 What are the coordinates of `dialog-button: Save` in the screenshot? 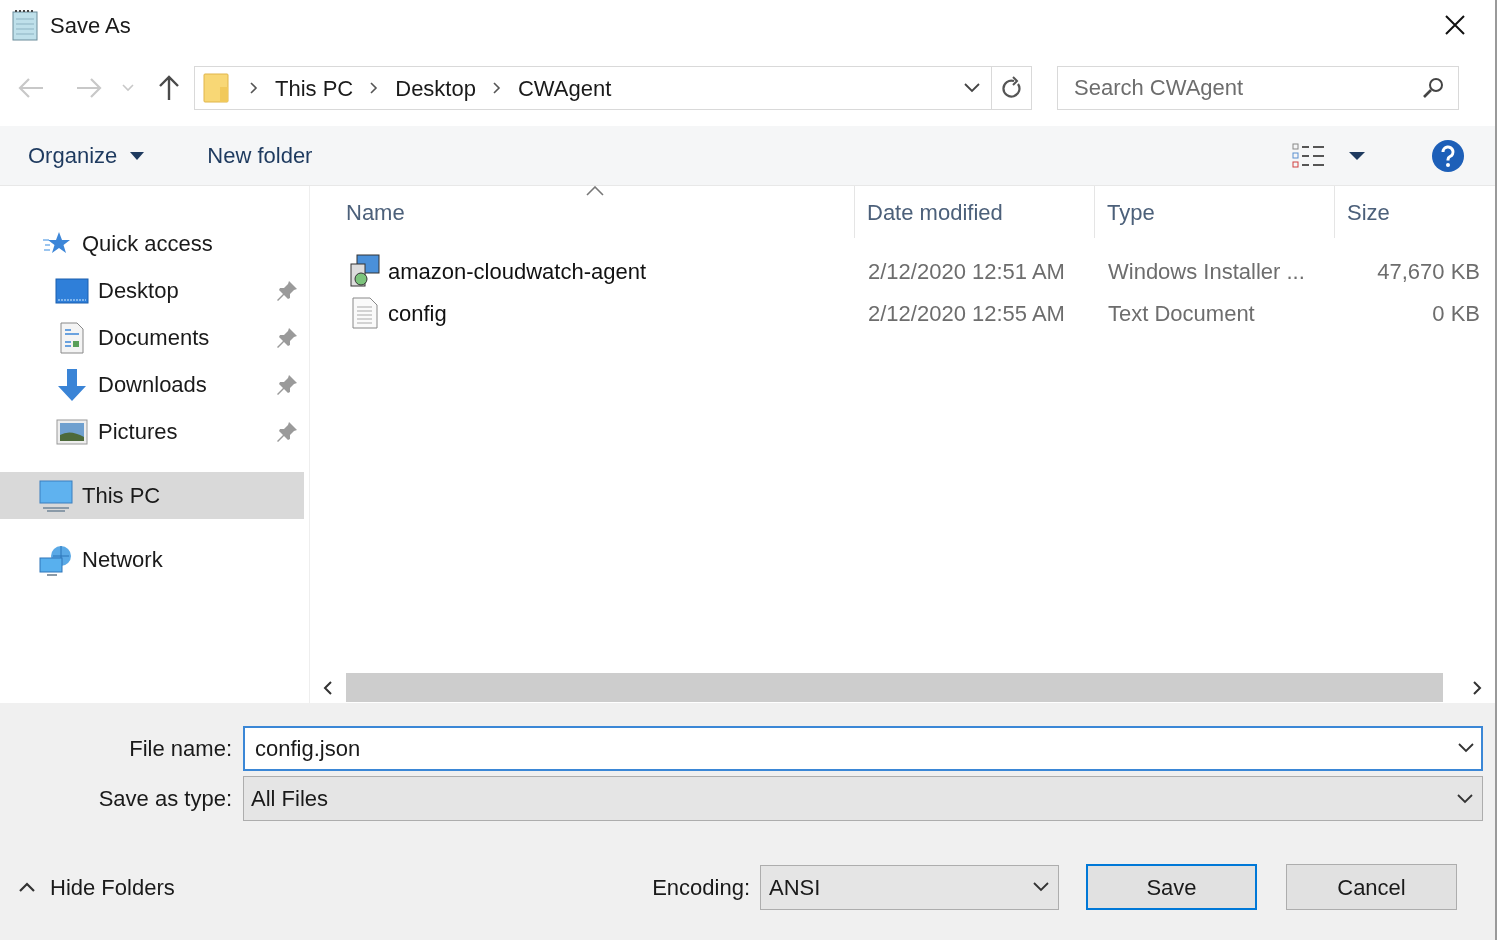 It's located at (1171, 887).